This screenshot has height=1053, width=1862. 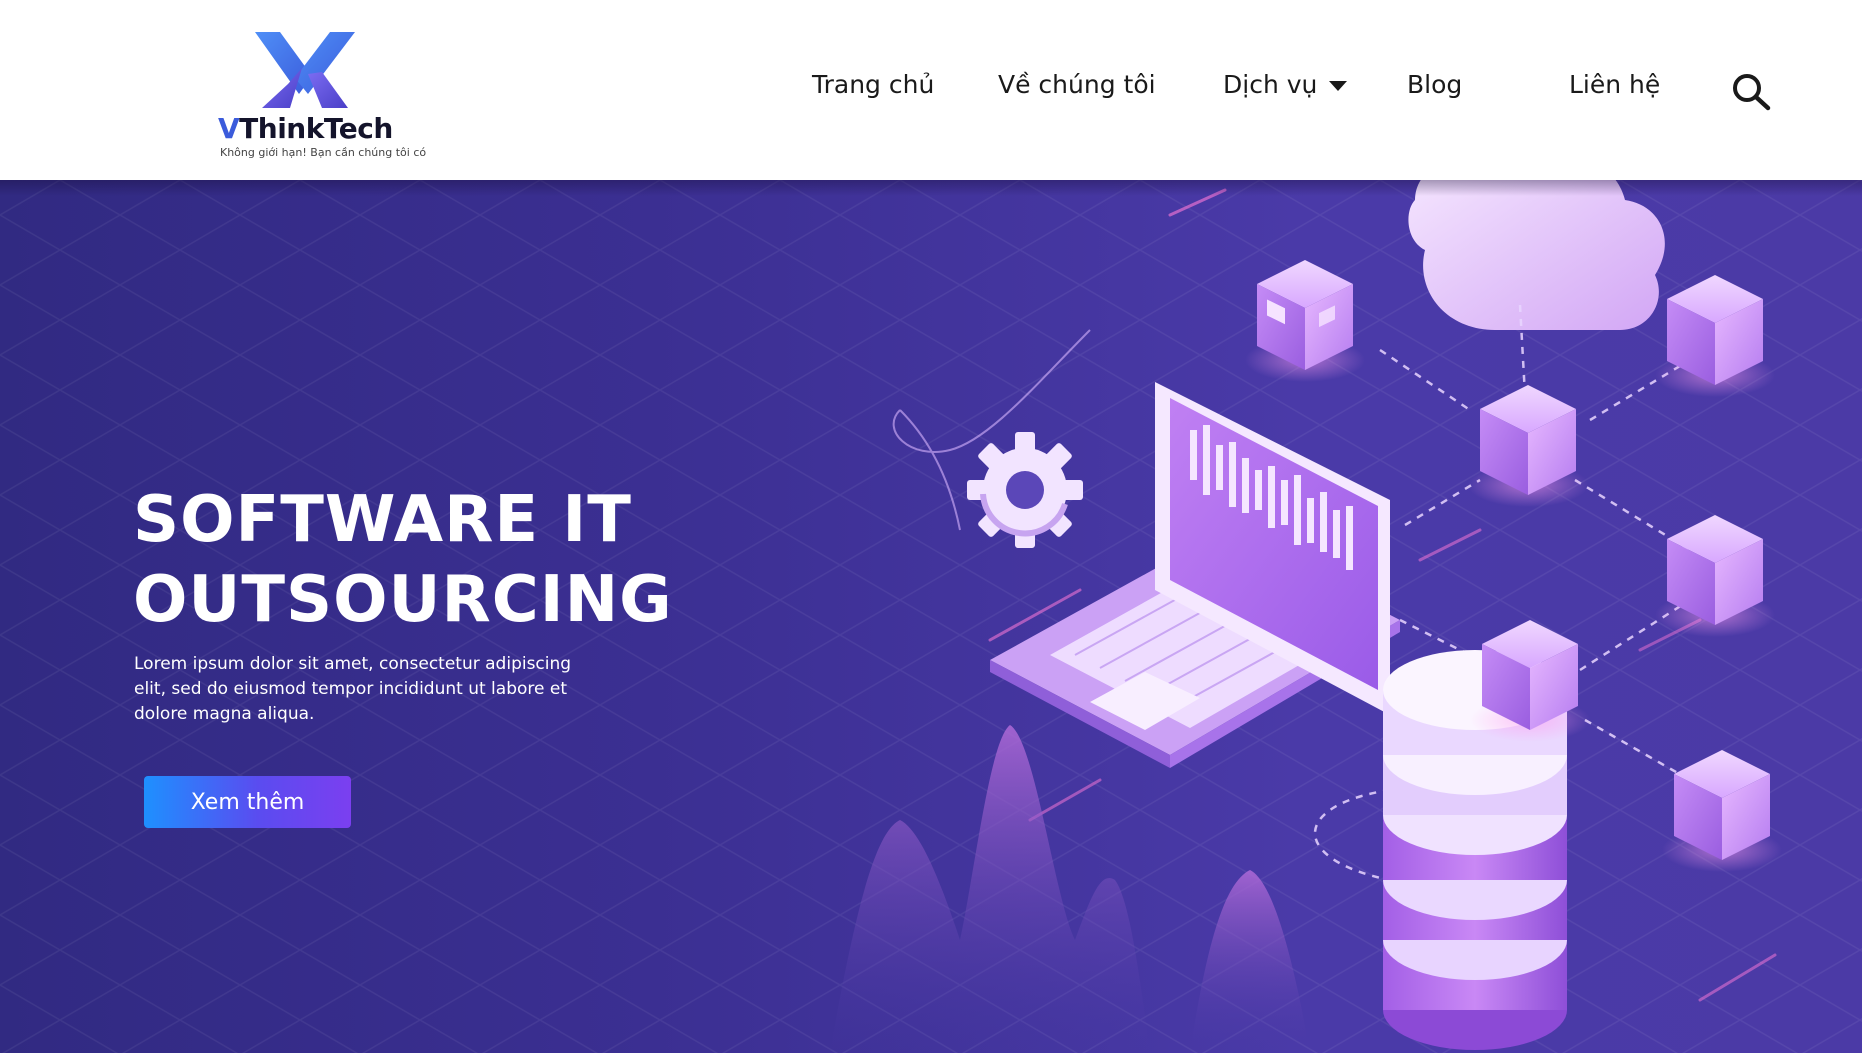 I want to click on nav-item-label: Dịch vụ, so click(x=1270, y=84).